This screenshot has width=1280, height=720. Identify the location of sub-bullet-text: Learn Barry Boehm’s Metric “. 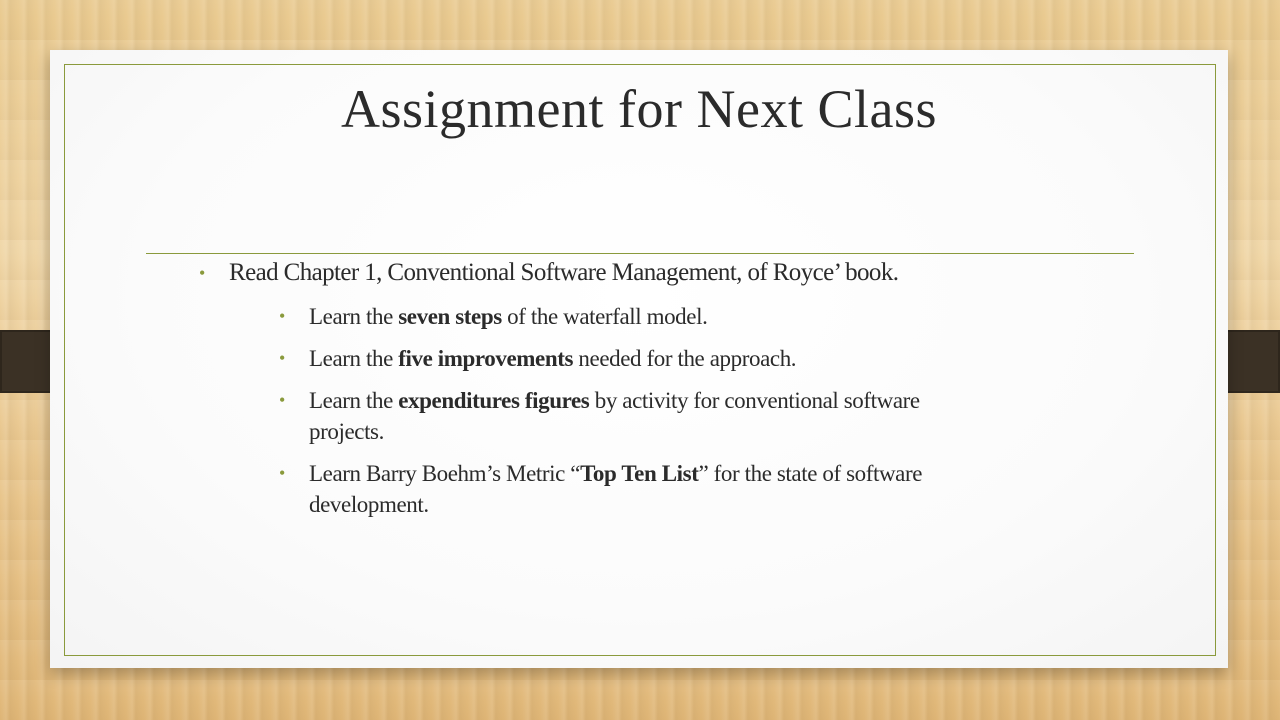
(445, 473).